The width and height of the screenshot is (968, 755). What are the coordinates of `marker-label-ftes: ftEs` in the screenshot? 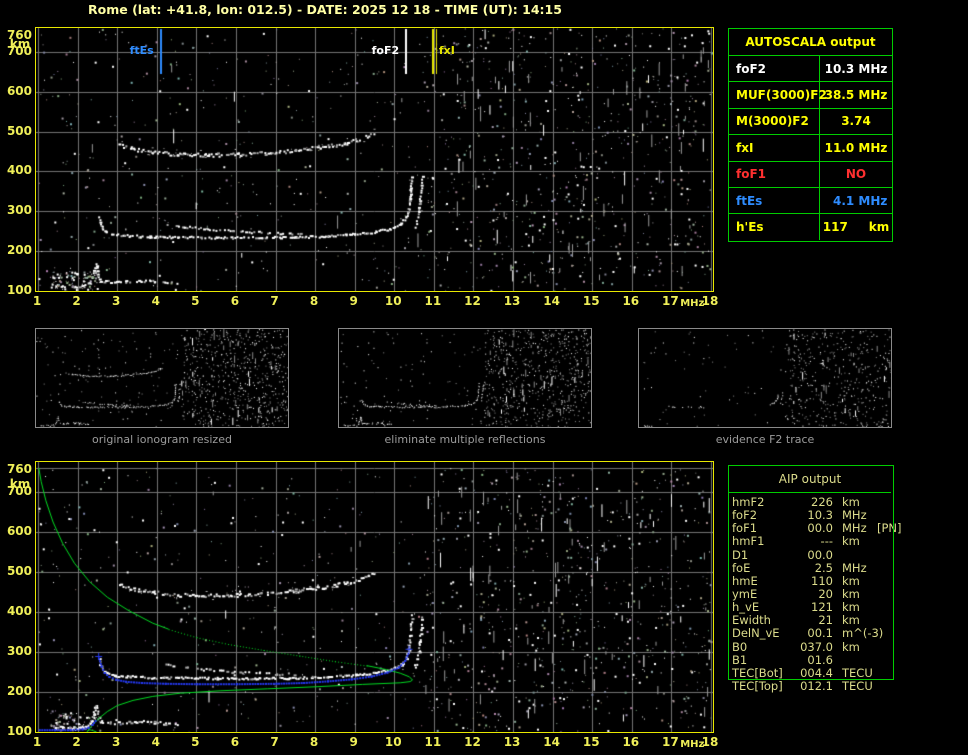 It's located at (141, 50).